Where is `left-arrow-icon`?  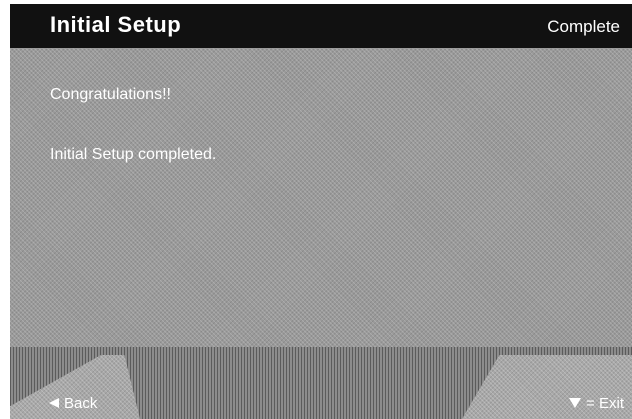
left-arrow-icon is located at coordinates (54, 404).